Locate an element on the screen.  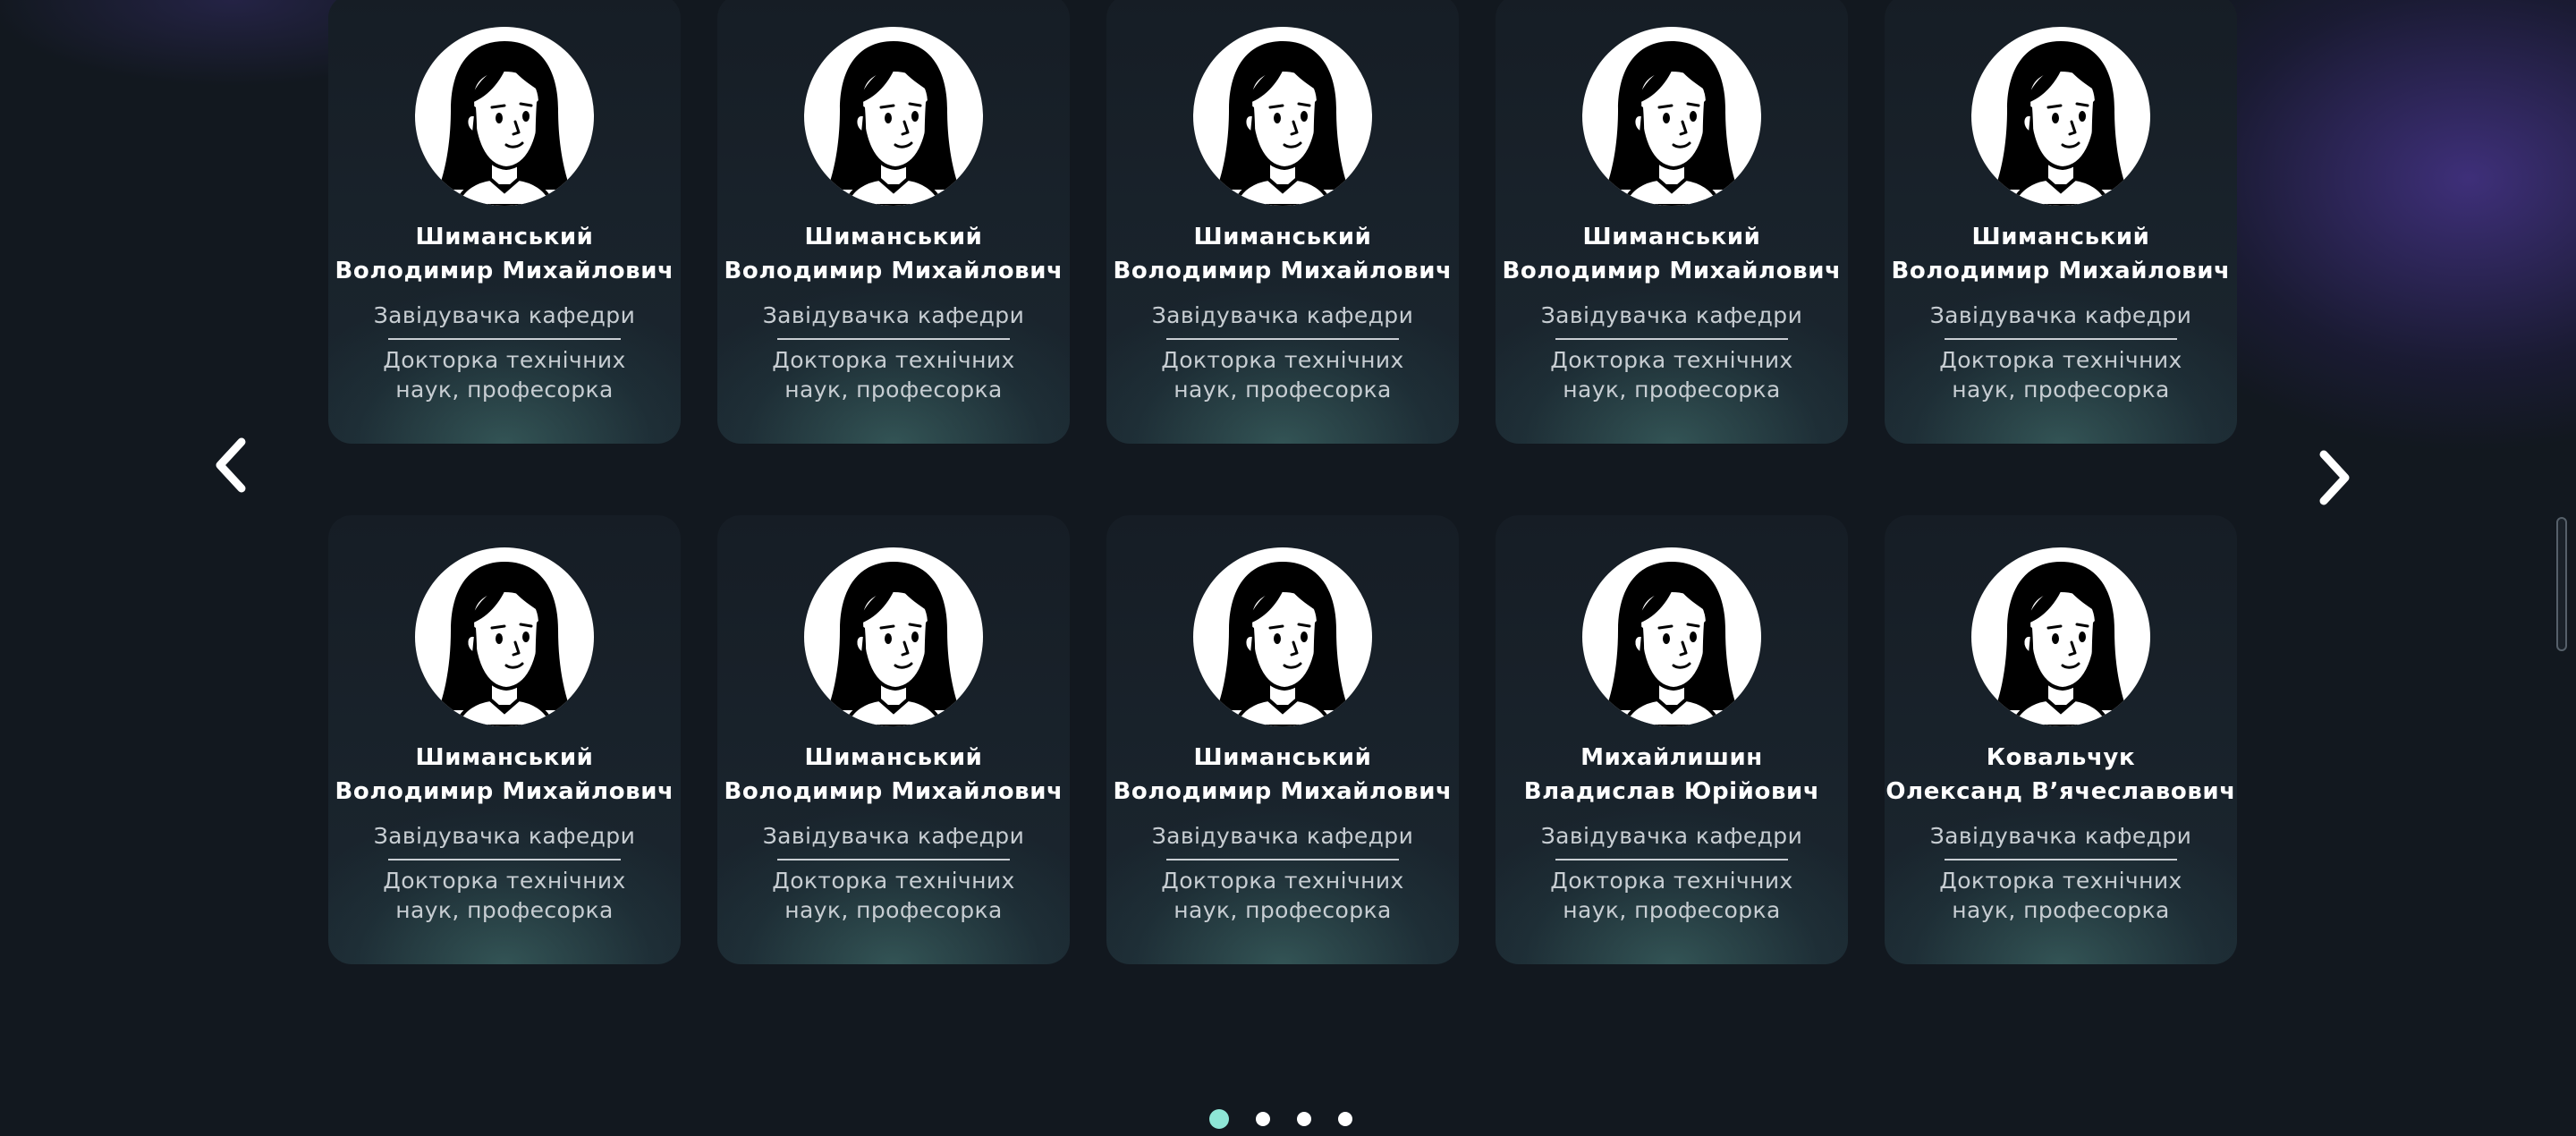
carousel-pagination is located at coordinates (1280, 1119).